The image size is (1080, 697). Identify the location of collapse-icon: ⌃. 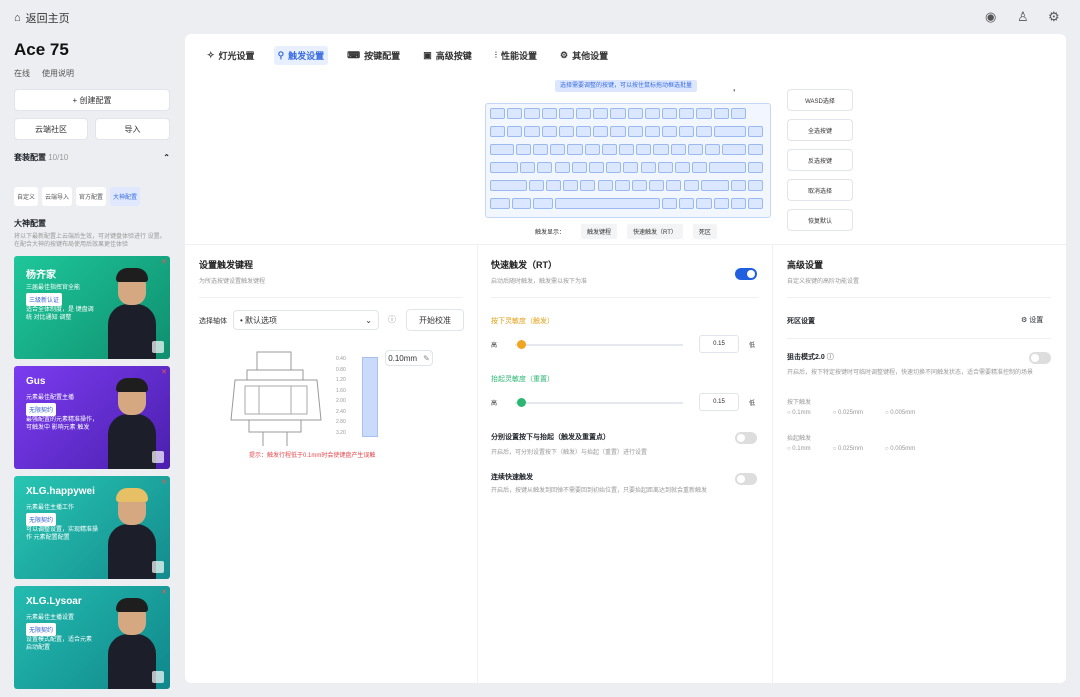
(166, 157).